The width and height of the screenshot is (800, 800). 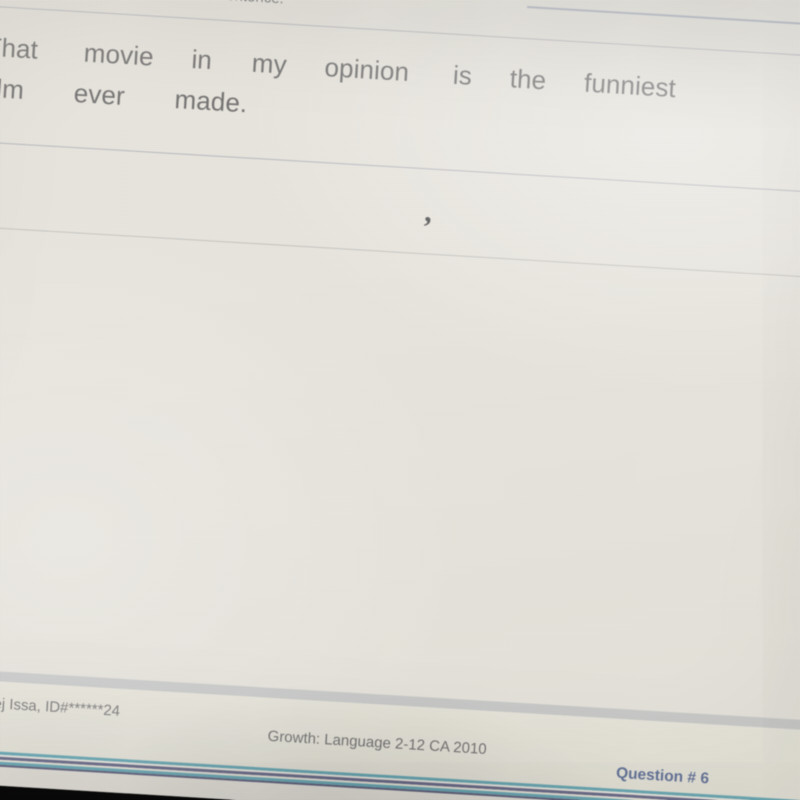 What do you see at coordinates (428, 211) in the screenshot?
I see `comma-token: ,` at bounding box center [428, 211].